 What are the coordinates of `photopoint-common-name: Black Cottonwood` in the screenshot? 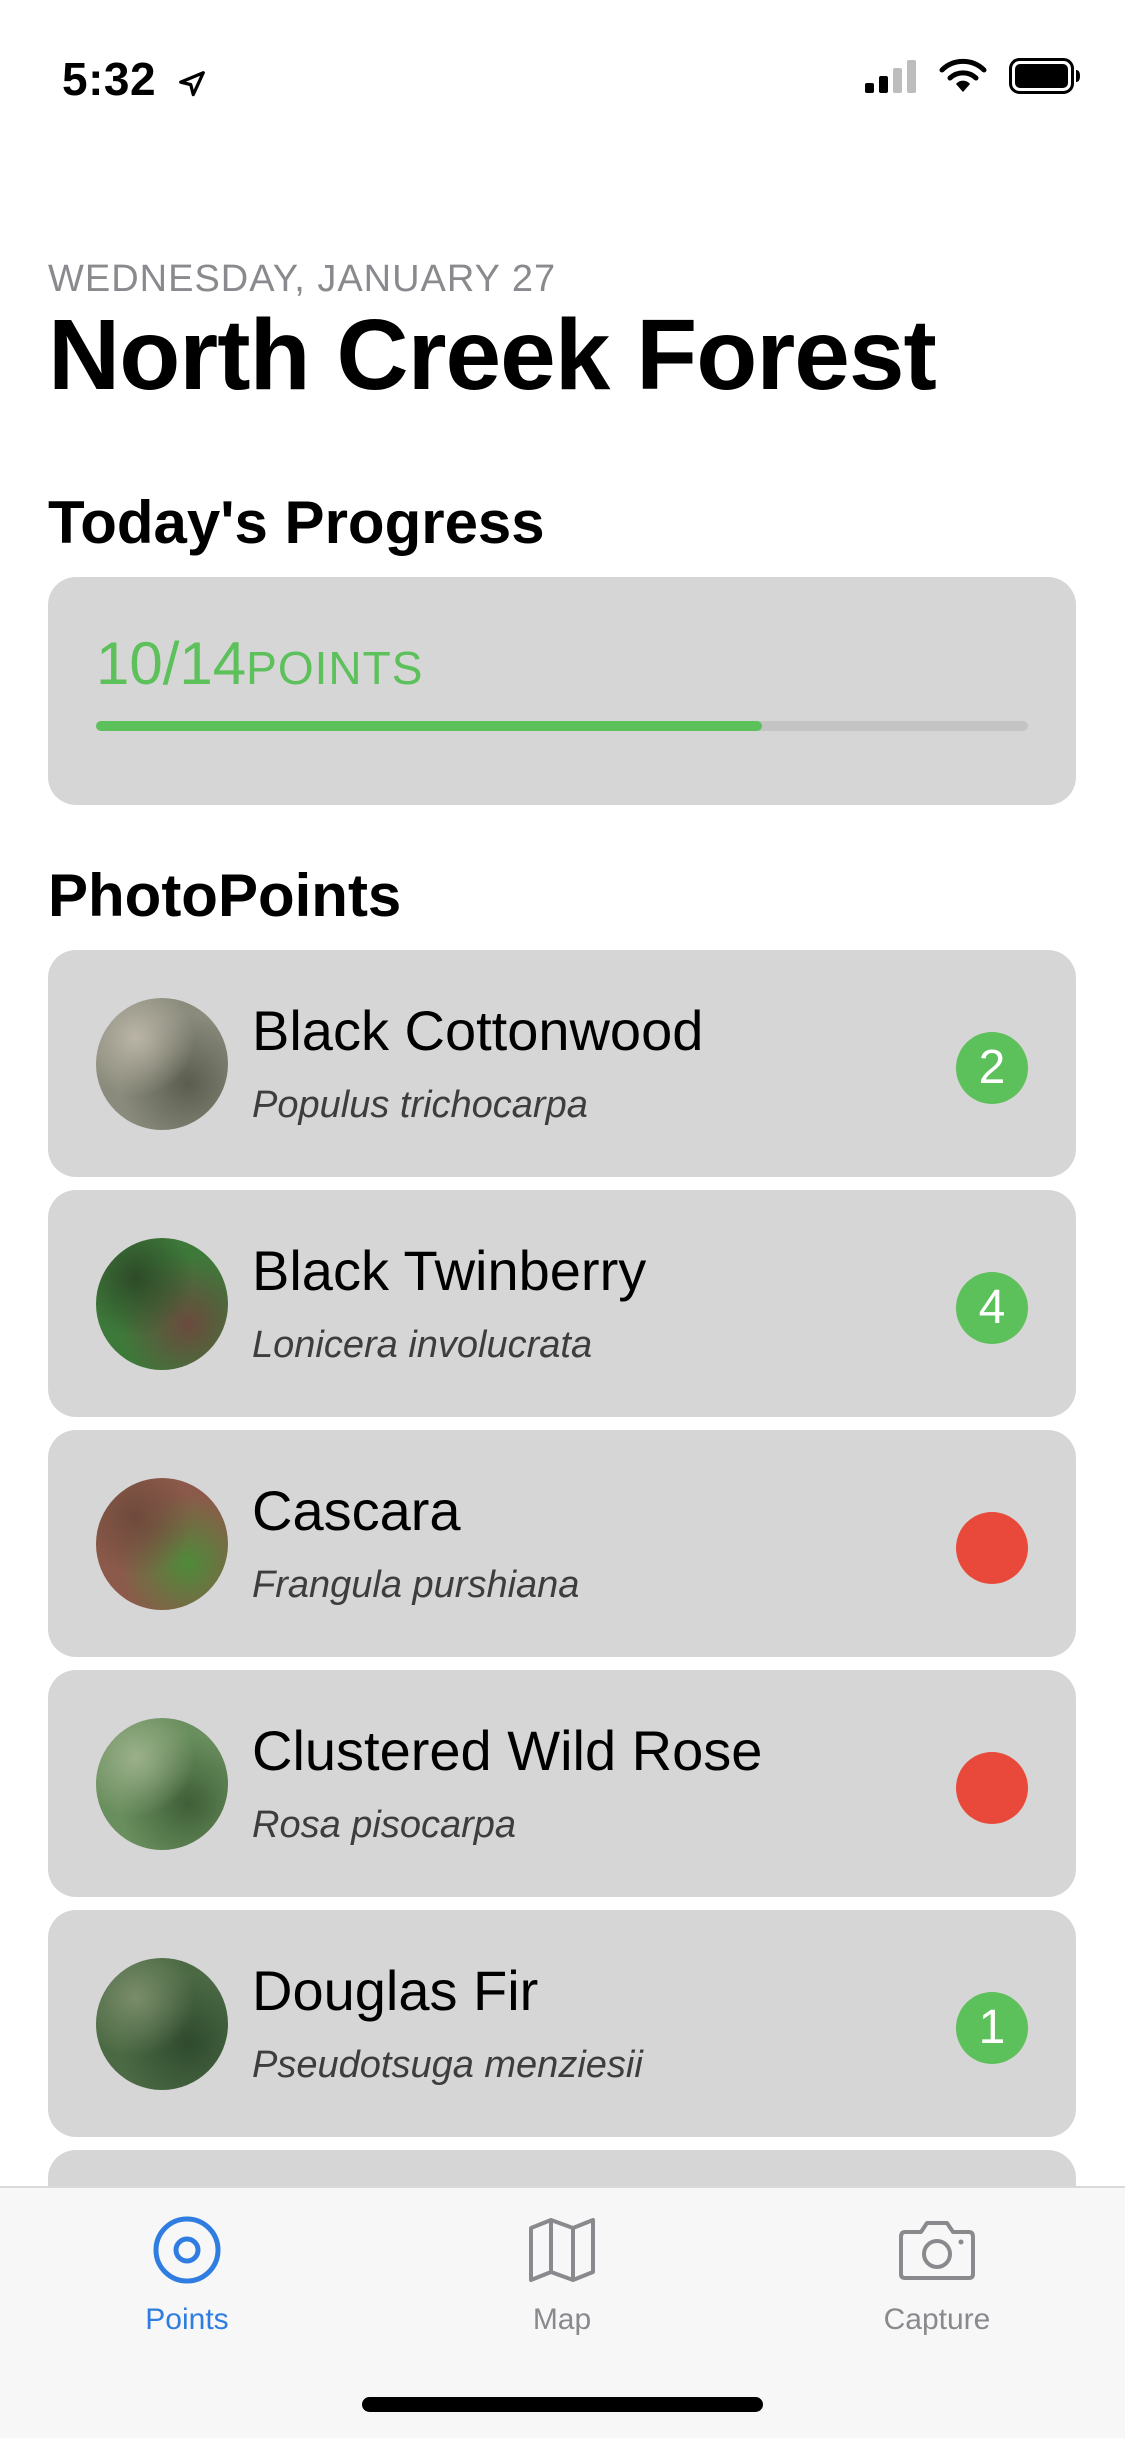 It's located at (478, 1030).